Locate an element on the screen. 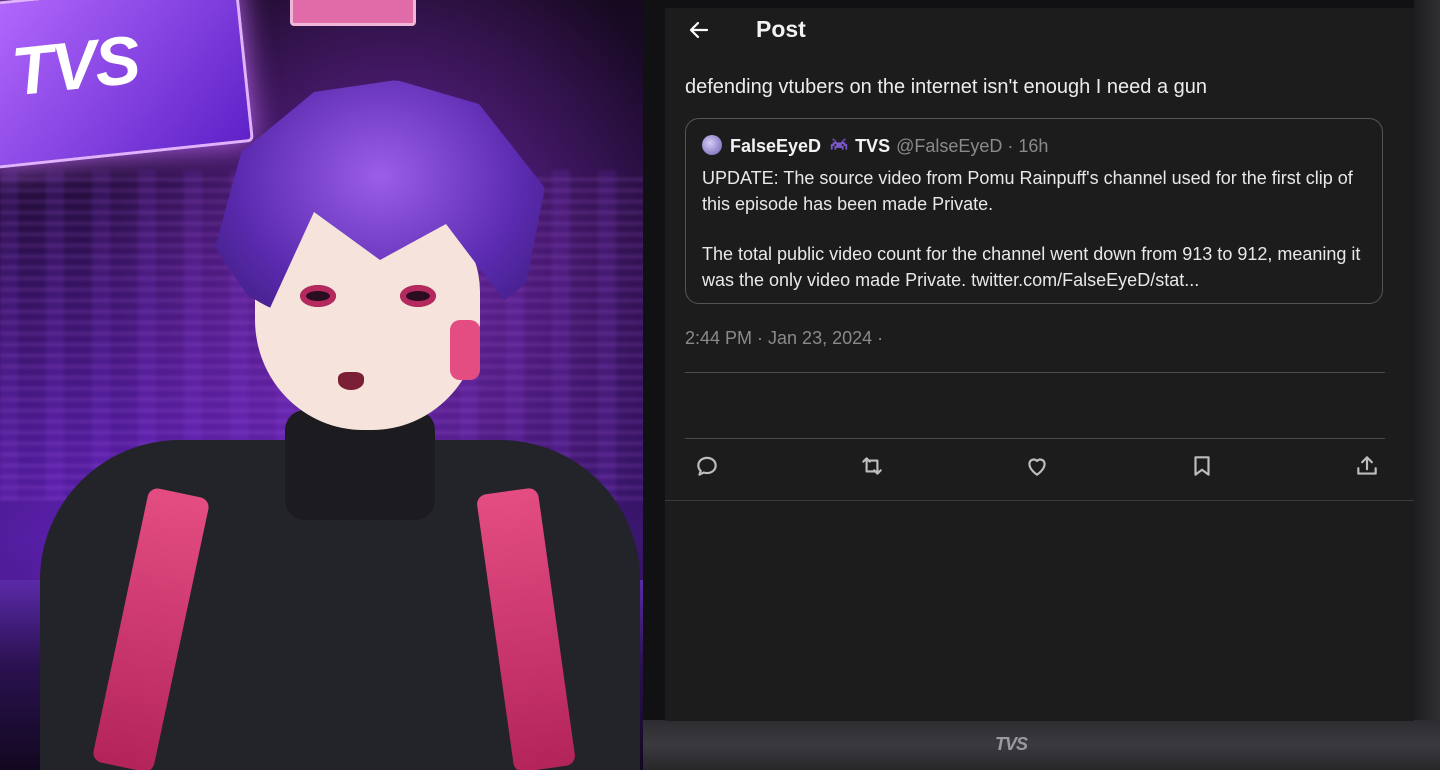  pink-sign is located at coordinates (353, 13).